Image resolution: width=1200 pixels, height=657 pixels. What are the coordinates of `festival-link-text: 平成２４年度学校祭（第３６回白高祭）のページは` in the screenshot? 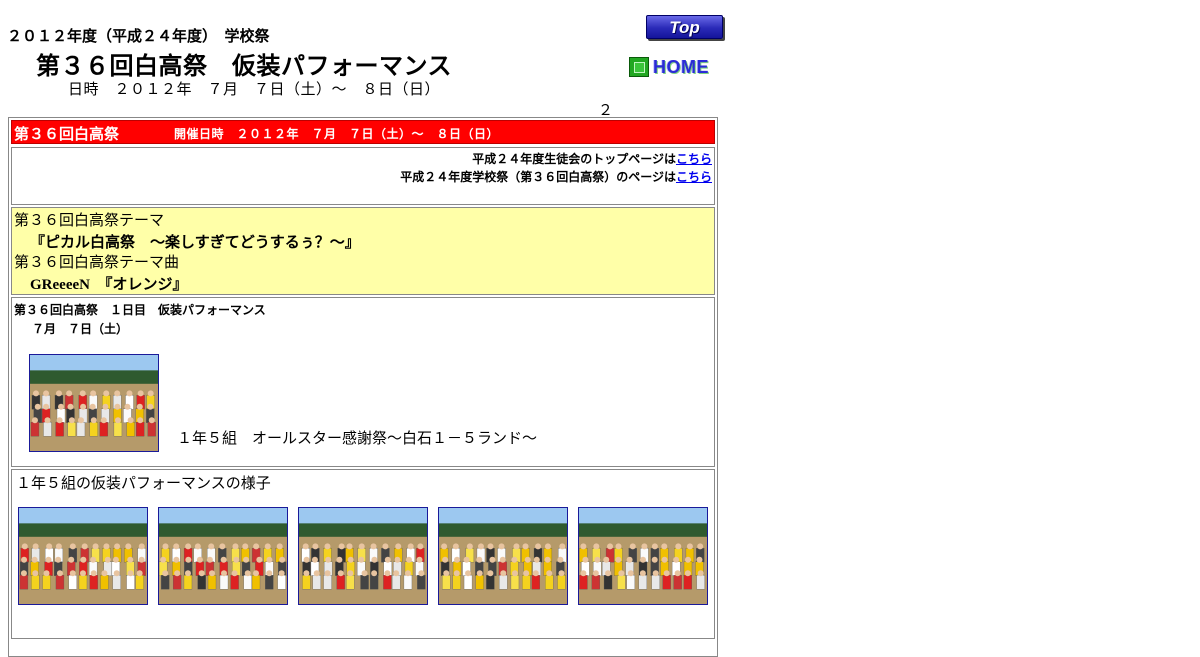 It's located at (538, 177).